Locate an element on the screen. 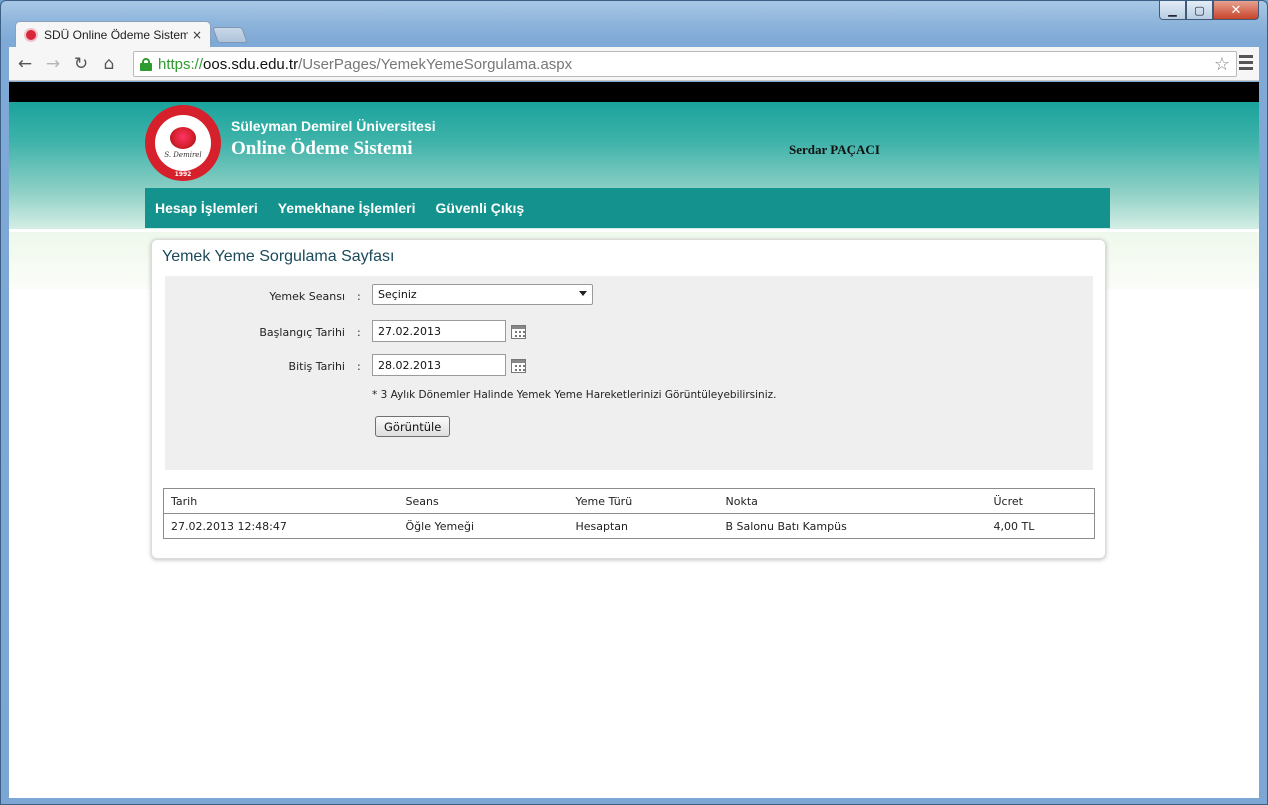  maximize-button: ▢ is located at coordinates (1199, 10).